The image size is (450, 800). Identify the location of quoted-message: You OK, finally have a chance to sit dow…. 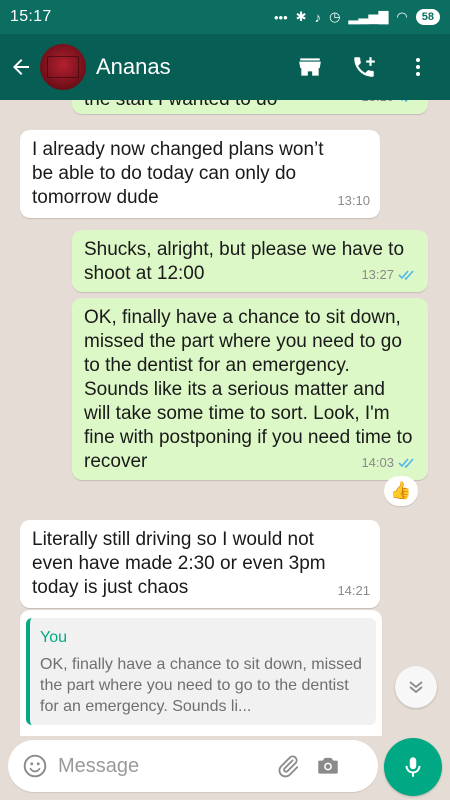
(201, 671).